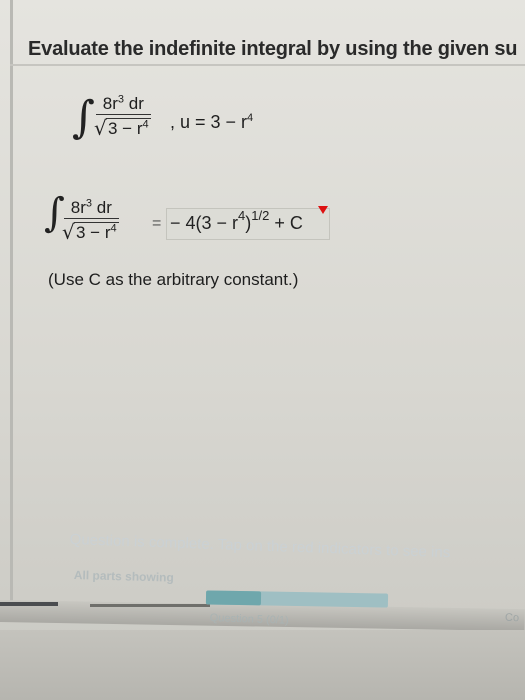 The height and width of the screenshot is (700, 525). I want to click on problem-denominator: 3 − r4, so click(122, 127).